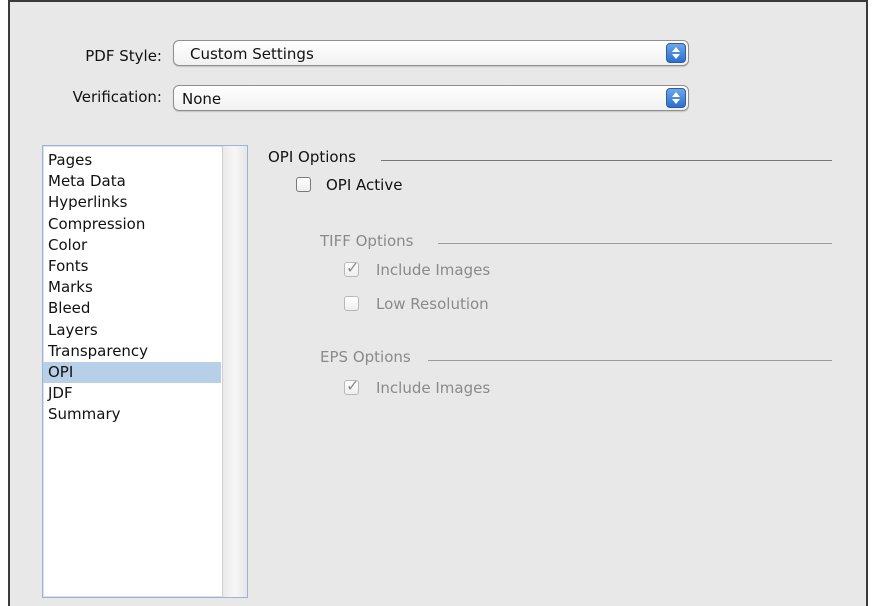 The width and height of the screenshot is (876, 606). What do you see at coordinates (433, 270) in the screenshot?
I see `tiff-include-images-label: Include Images` at bounding box center [433, 270].